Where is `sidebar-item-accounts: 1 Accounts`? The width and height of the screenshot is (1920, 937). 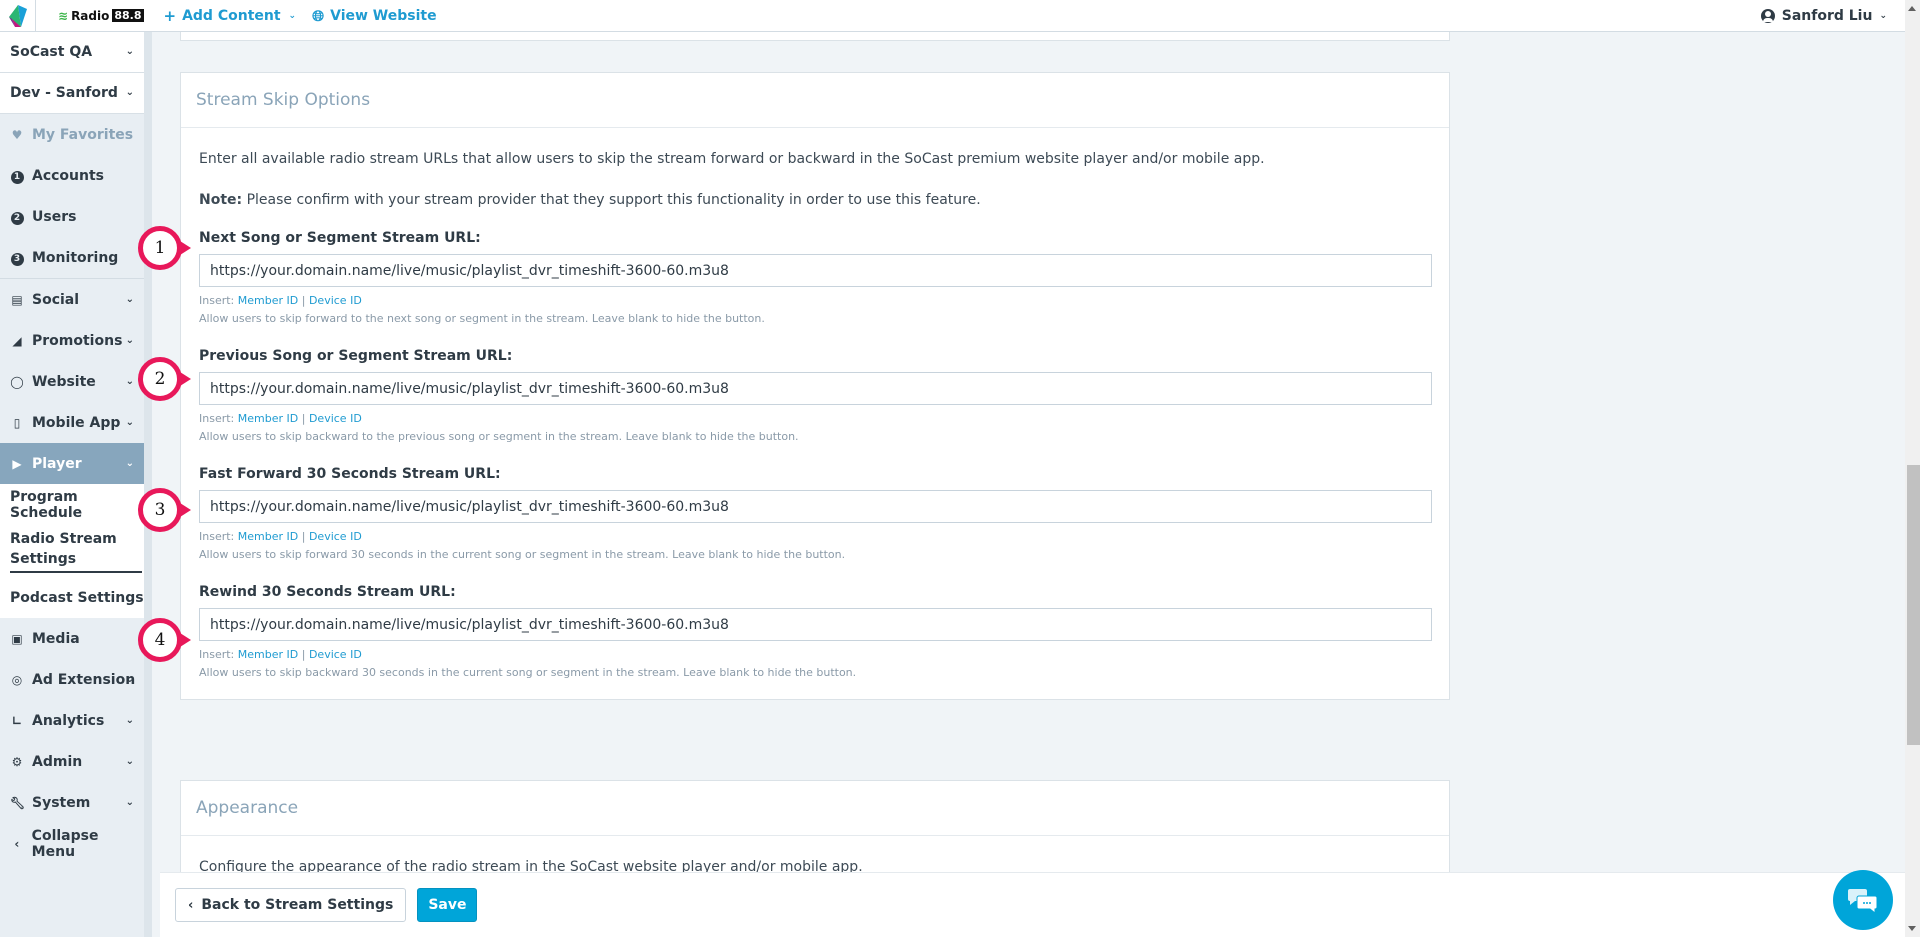
sidebar-item-accounts: 1 Accounts is located at coordinates (72, 175).